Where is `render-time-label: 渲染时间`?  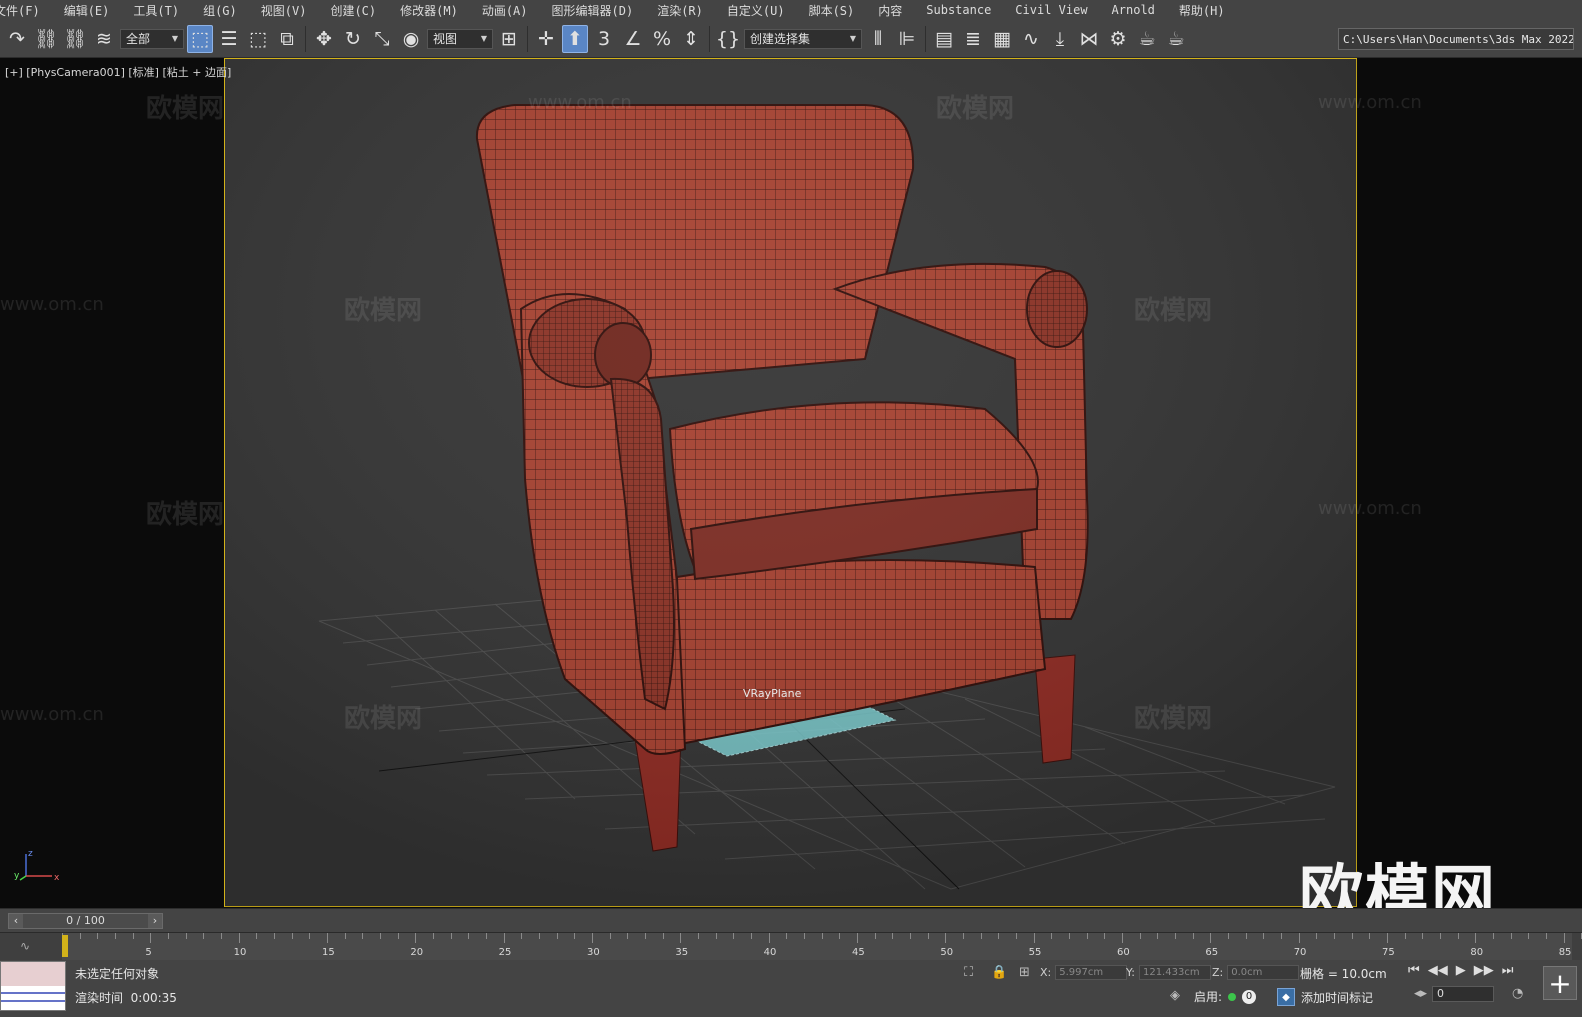
render-time-label: 渲染时间 is located at coordinates (99, 998).